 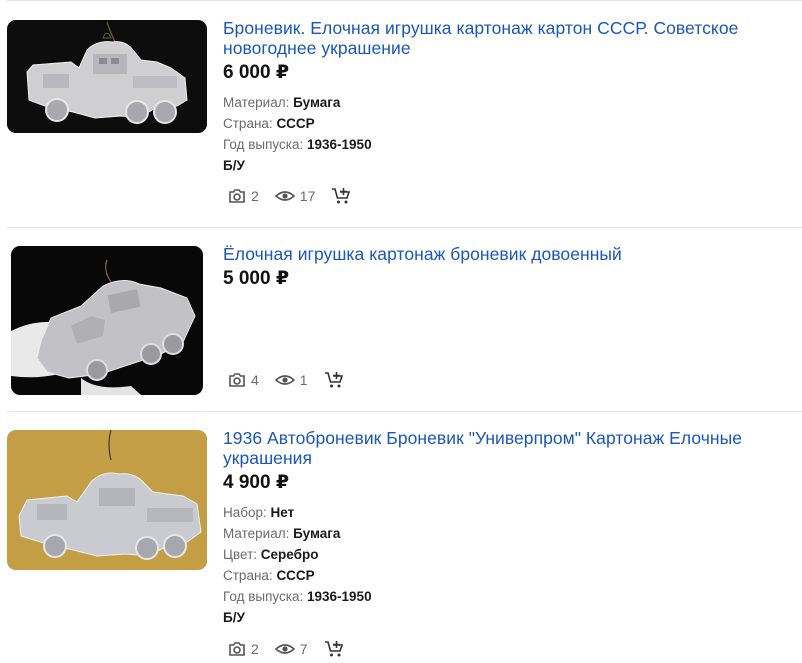 I want to click on attribute-row: Набор: Нет, so click(x=508, y=512).